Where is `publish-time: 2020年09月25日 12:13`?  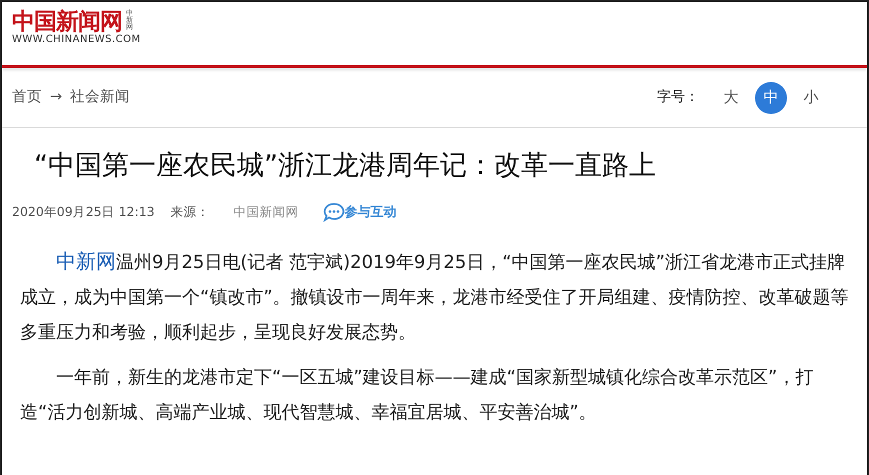
publish-time: 2020年09月25日 12:13 is located at coordinates (83, 212).